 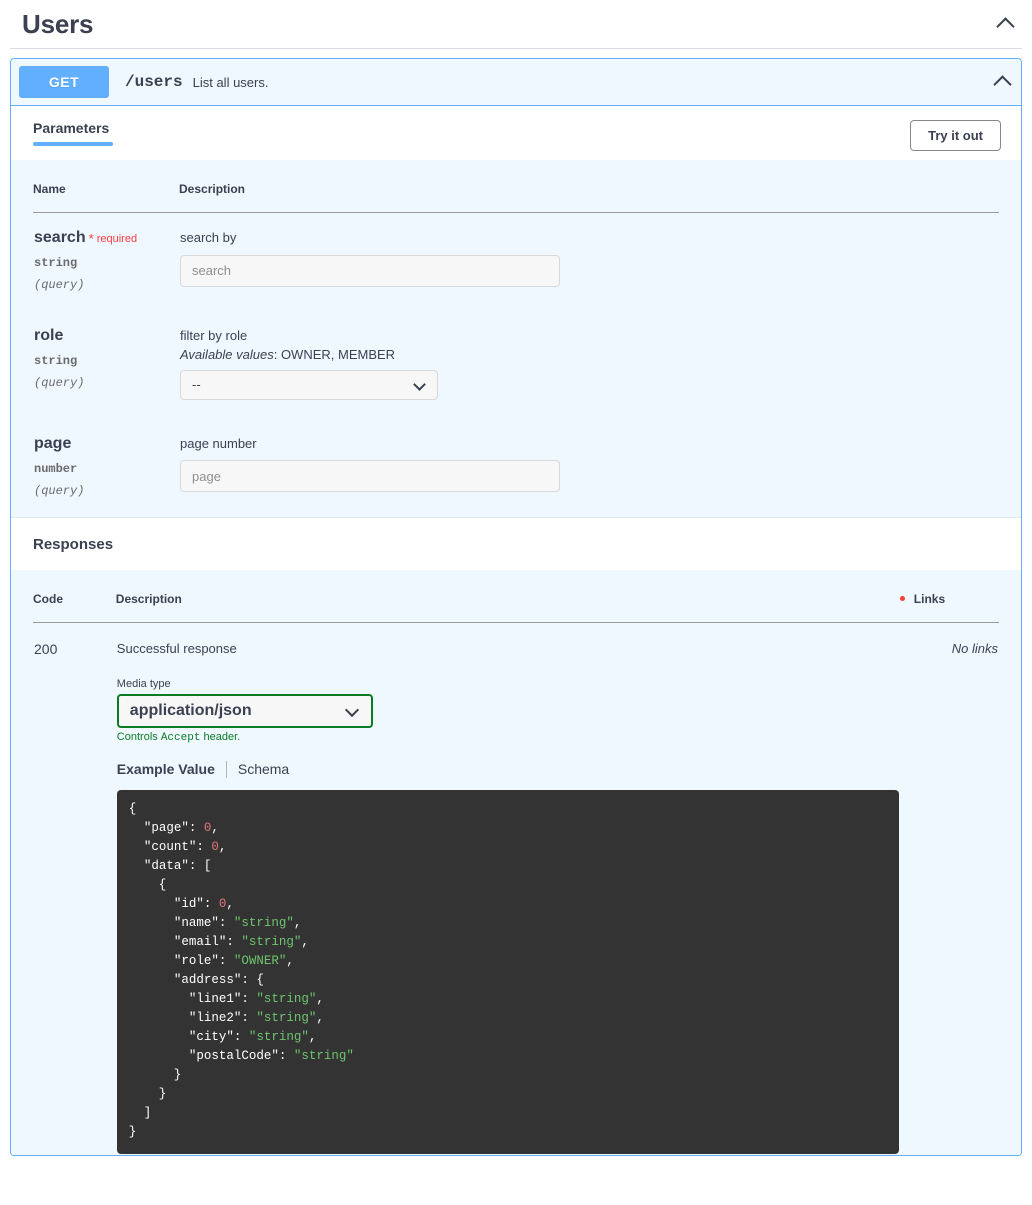 I want to click on parameters-table-header-row: Name Description, so click(x=516, y=197).